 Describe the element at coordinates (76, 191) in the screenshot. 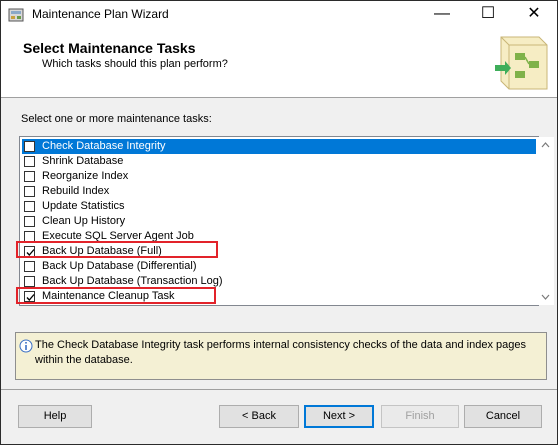

I see `task-item-label: Rebuild Index` at that location.